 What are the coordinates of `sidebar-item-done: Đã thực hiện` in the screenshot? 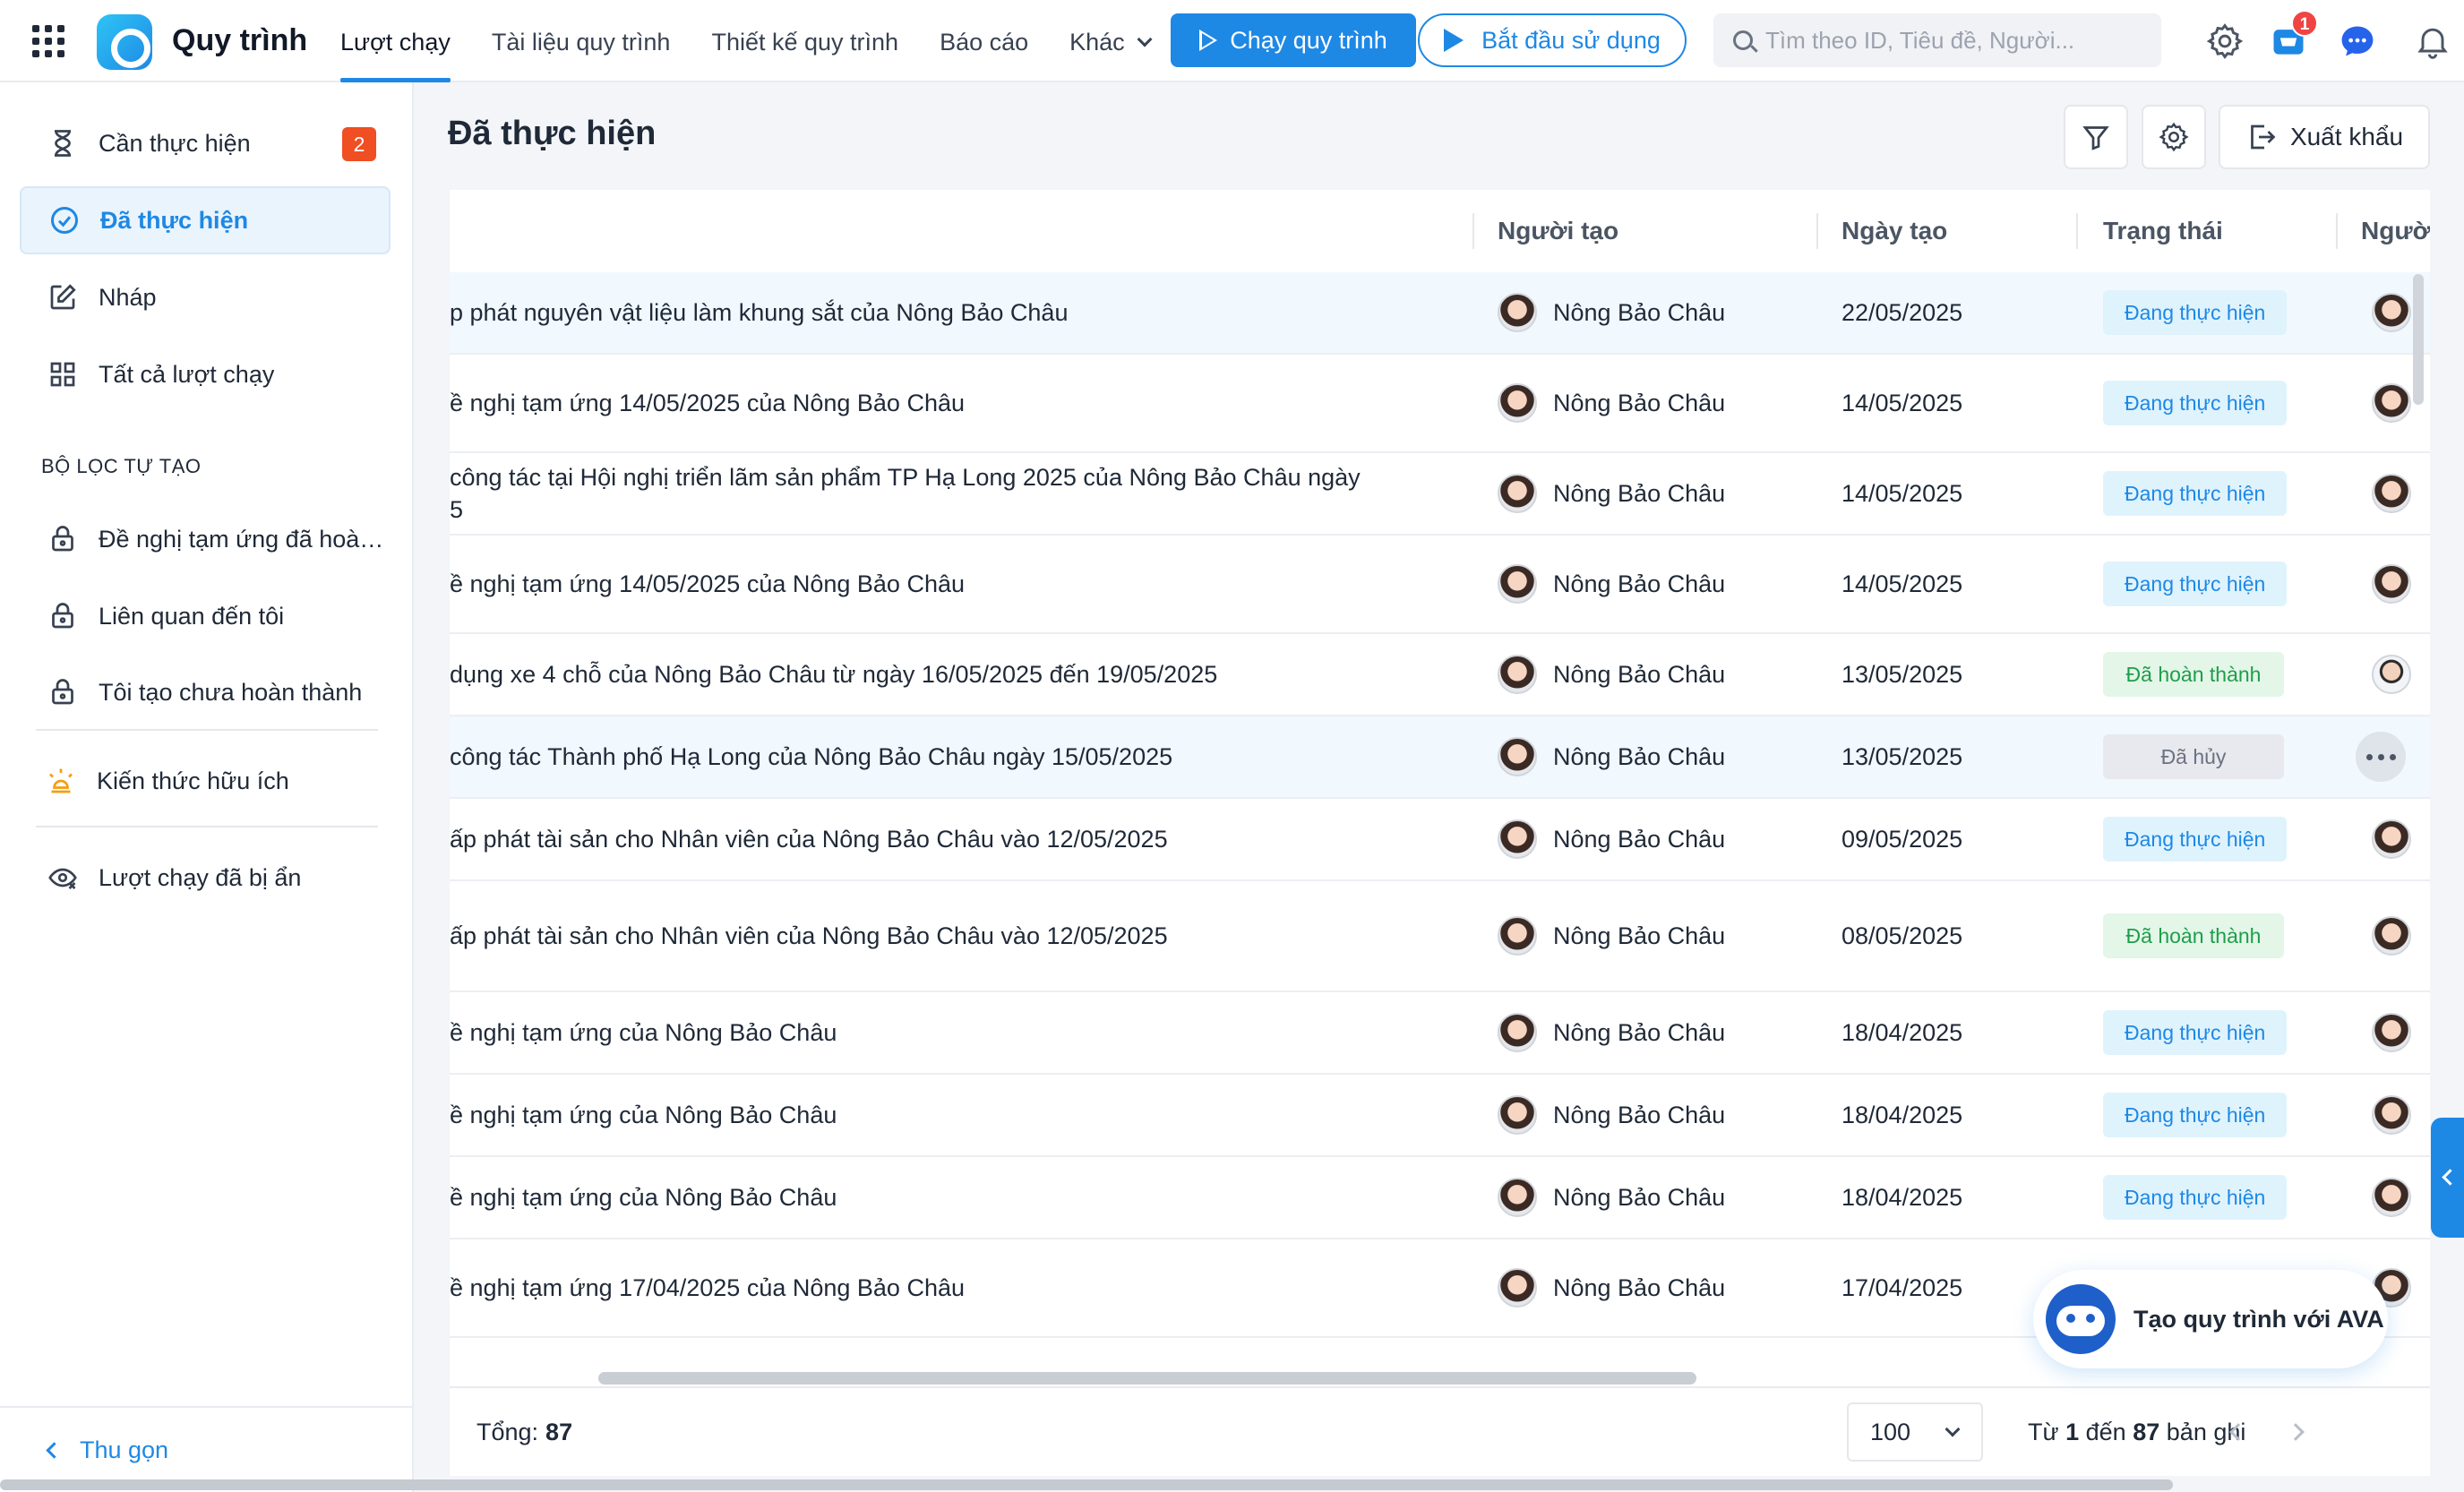 It's located at (205, 220).